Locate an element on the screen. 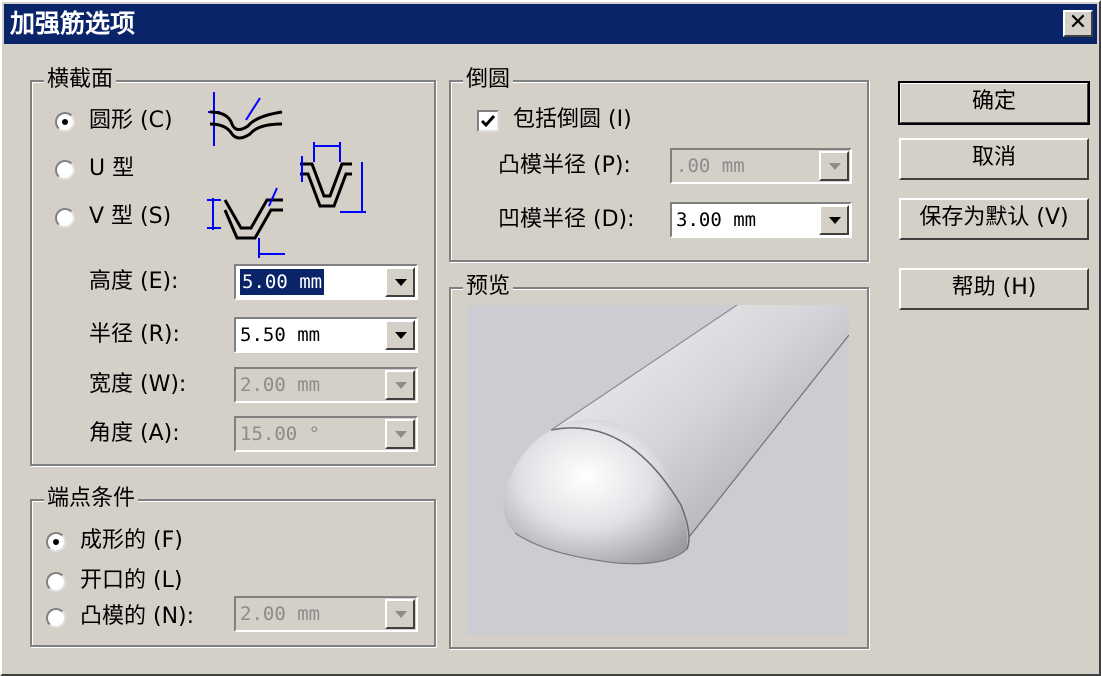 The height and width of the screenshot is (676, 1101). height-label: 高度 (E): is located at coordinates (134, 281).